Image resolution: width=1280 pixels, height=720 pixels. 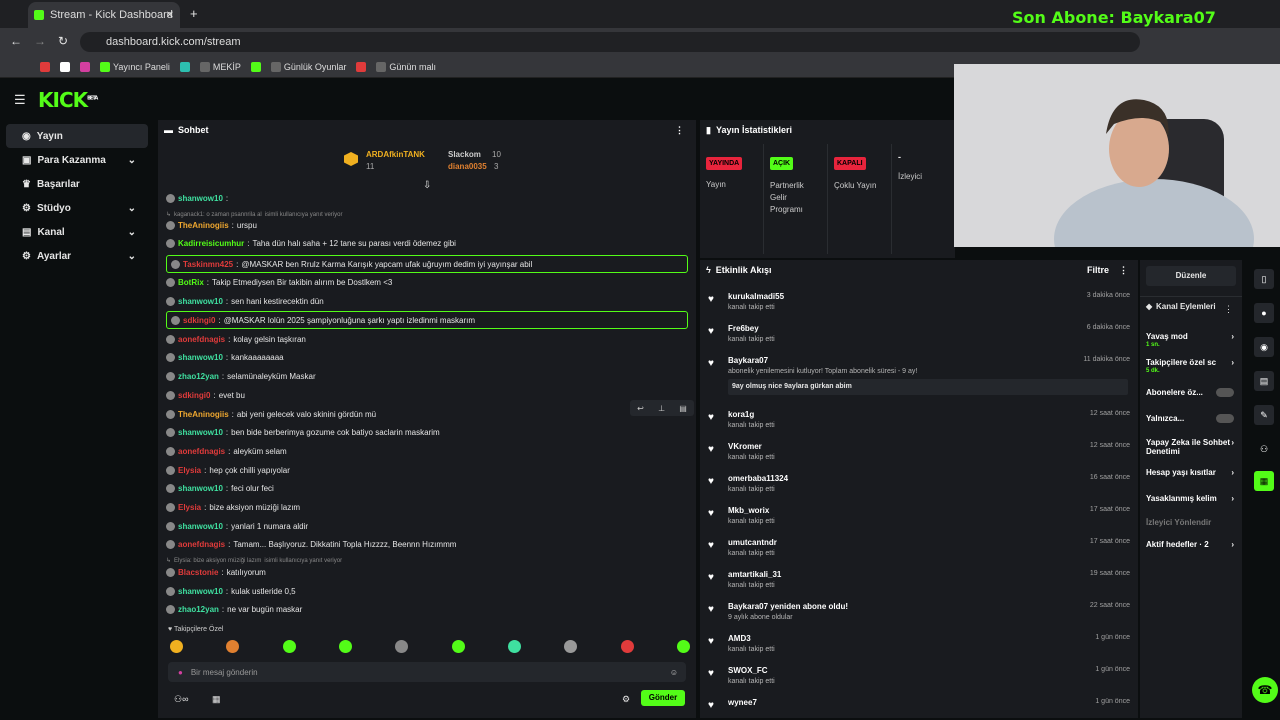 I want to click on chat-message: zhao12yan: ne var bugün maskar, so click(x=234, y=609).